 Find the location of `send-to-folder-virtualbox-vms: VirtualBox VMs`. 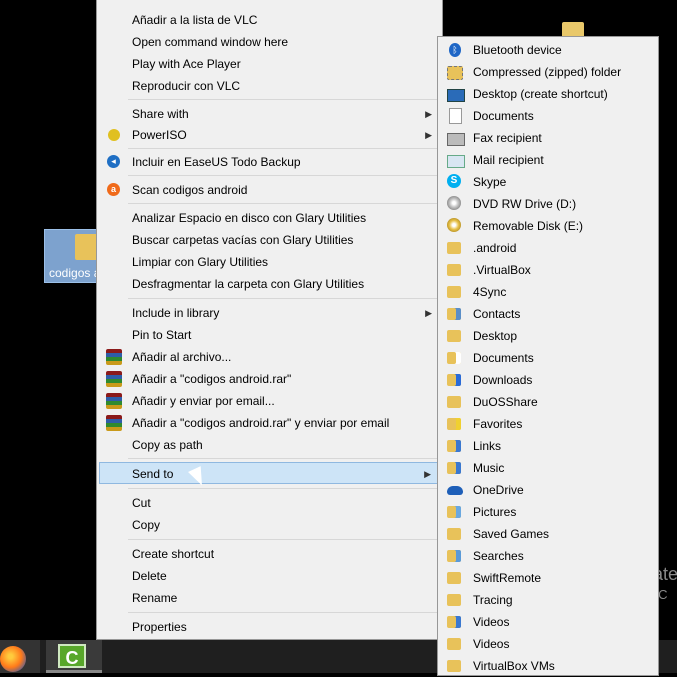

send-to-folder-virtualbox-vms: VirtualBox VMs is located at coordinates (548, 666).